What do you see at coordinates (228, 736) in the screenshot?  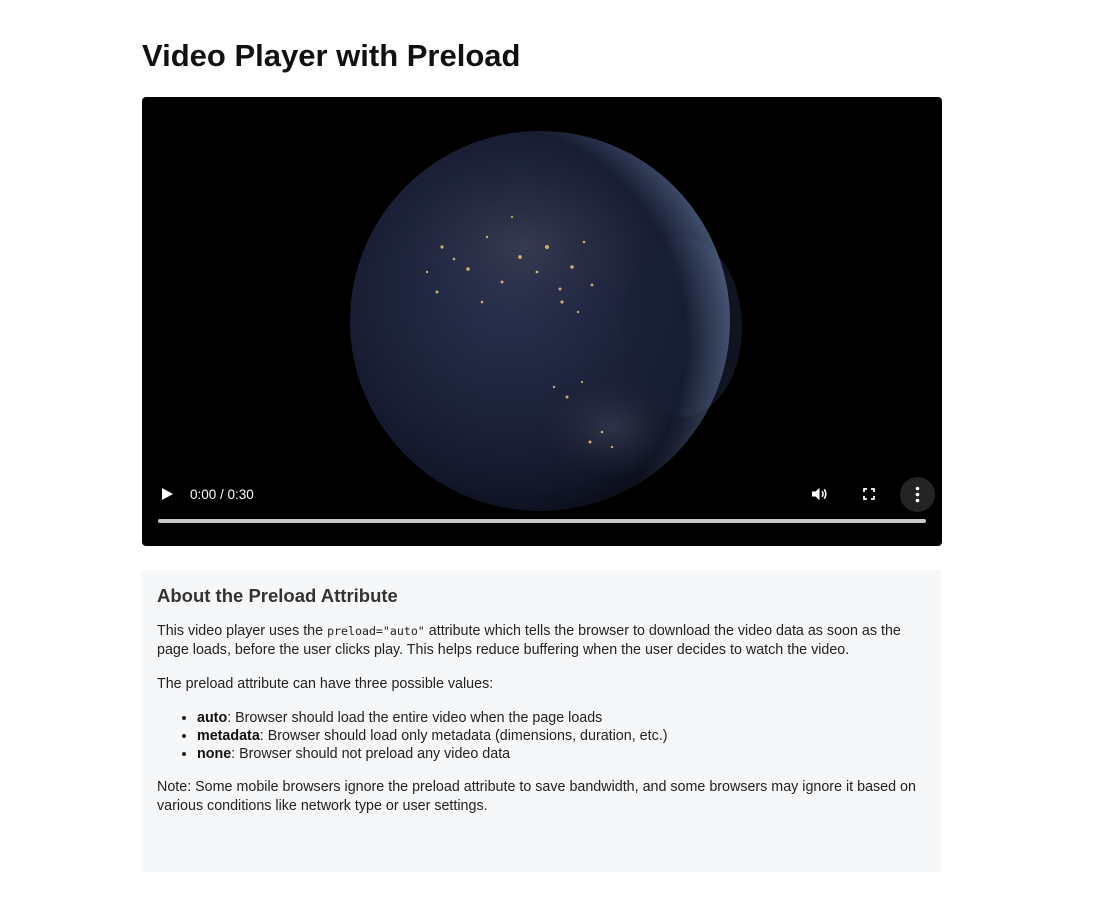 I see `list-term: metadata` at bounding box center [228, 736].